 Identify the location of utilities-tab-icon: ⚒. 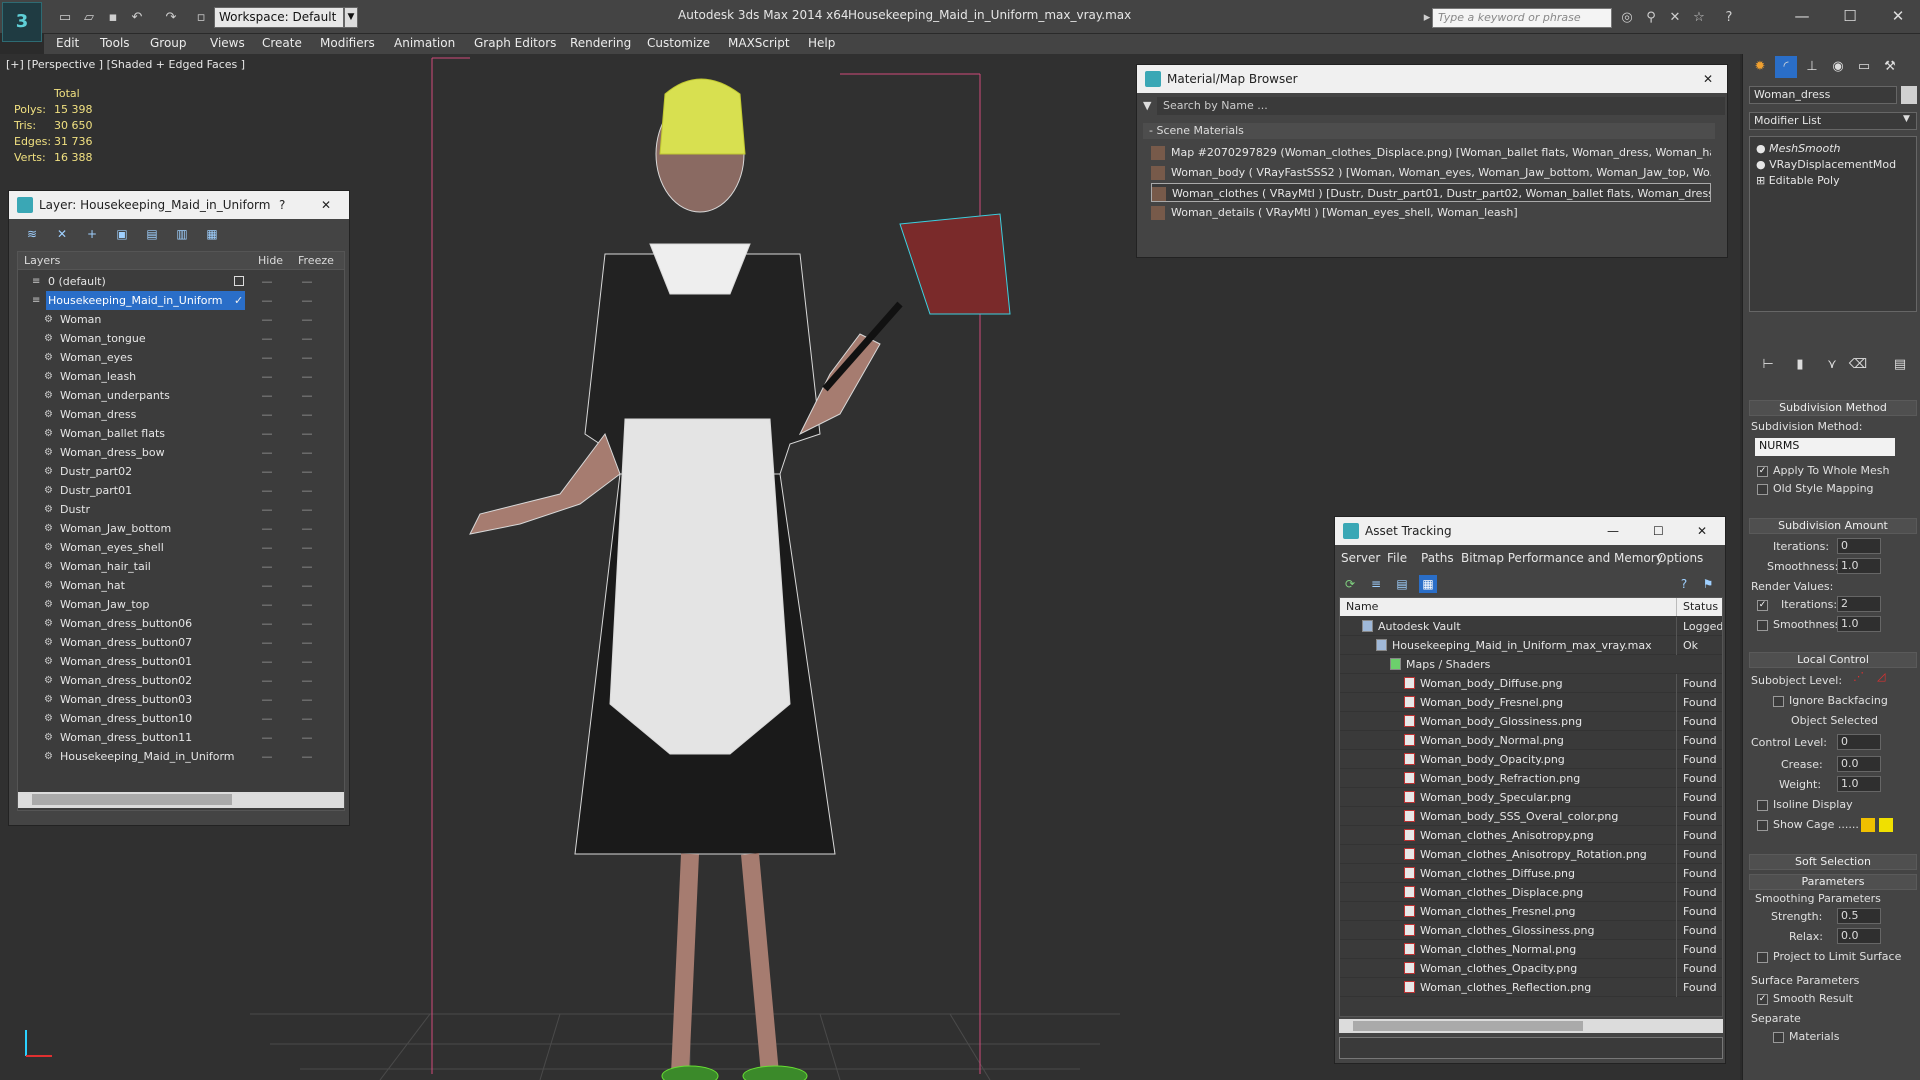
(1890, 67).